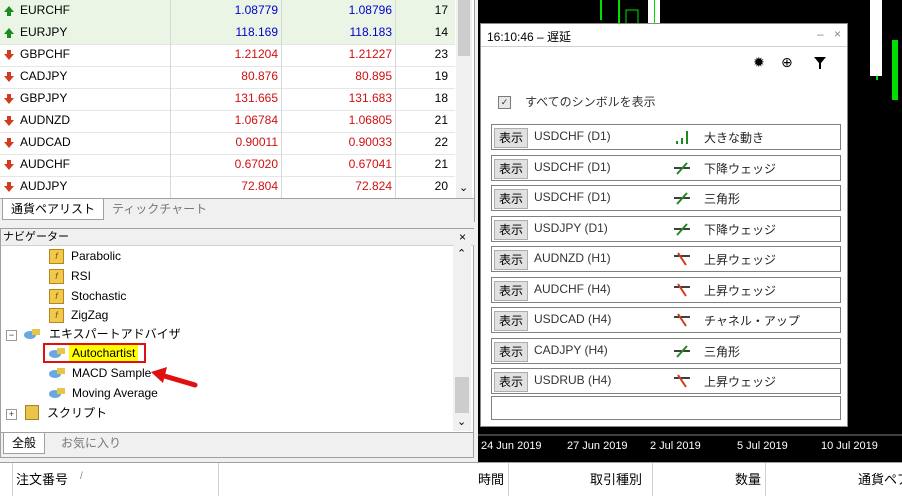 This screenshot has width=902, height=496. Describe the element at coordinates (256, 54) in the screenshot. I see `bid-cell: 1.21204` at that location.